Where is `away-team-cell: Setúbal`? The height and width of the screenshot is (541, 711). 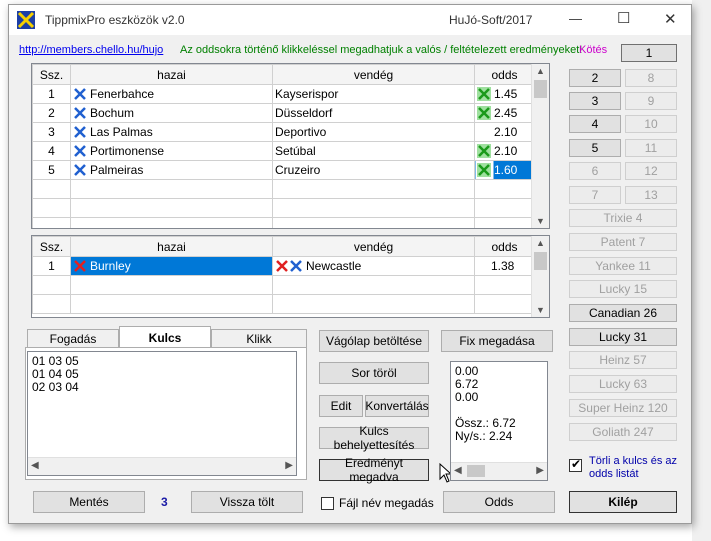 away-team-cell: Setúbal is located at coordinates (373, 151).